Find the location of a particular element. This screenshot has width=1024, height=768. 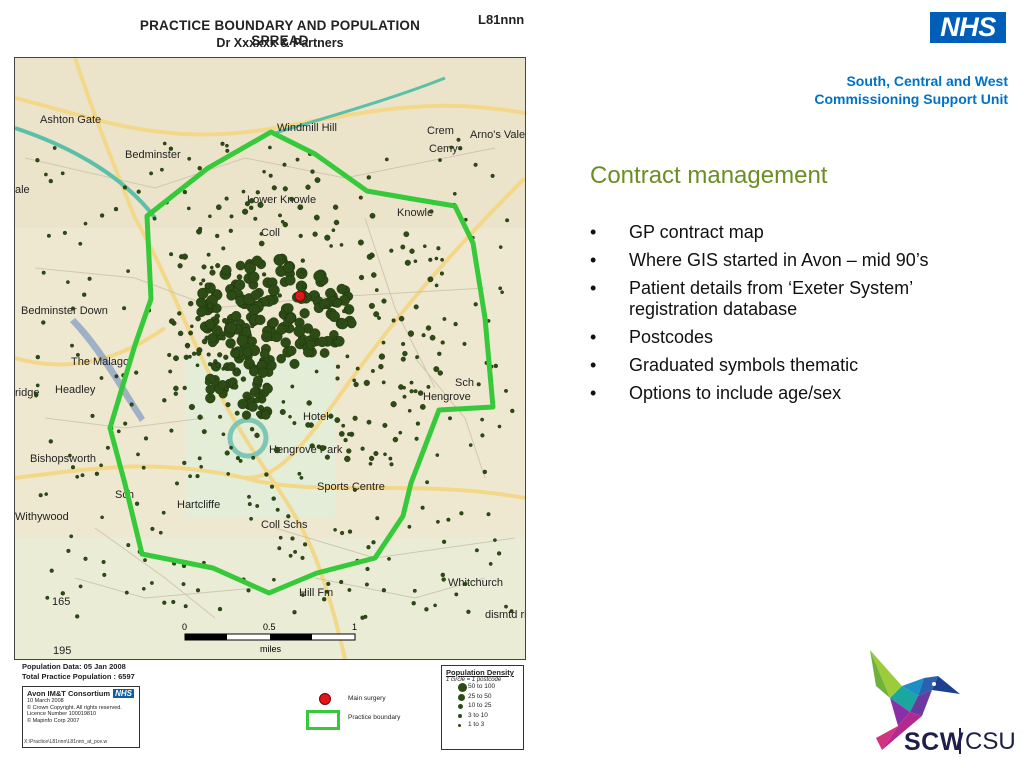

density-symbol is located at coordinates (459, 726).